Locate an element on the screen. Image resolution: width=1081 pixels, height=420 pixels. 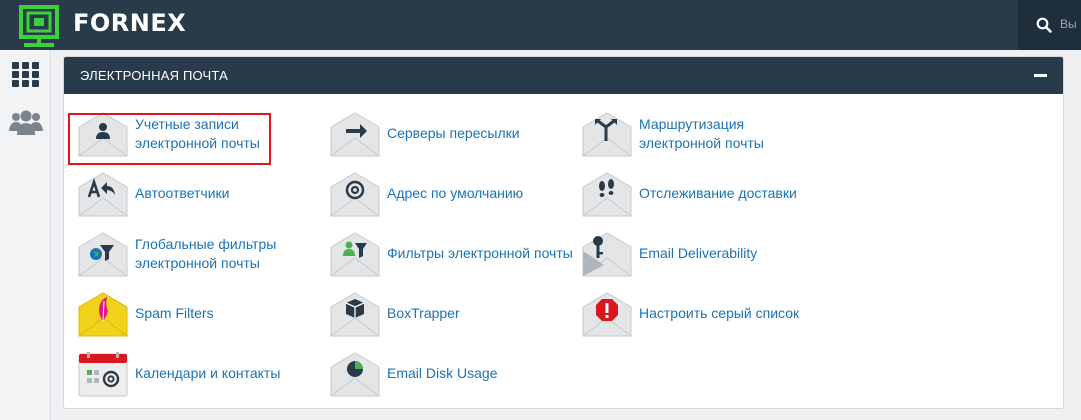
item-email-deliverability: Email Deliverability is located at coordinates (692, 254).